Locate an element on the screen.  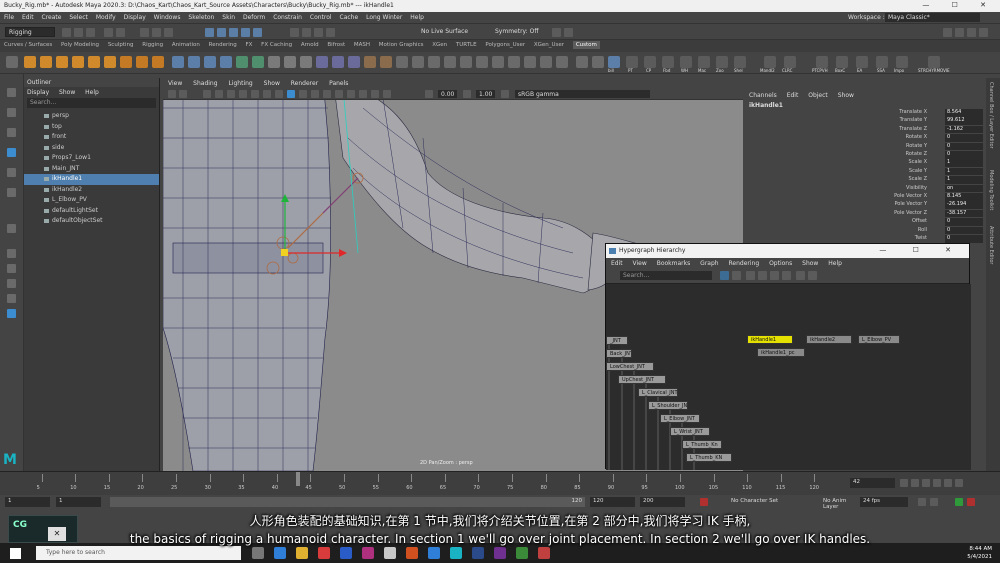
menuset-dropdown: Rigging is located at coordinates (30, 32).